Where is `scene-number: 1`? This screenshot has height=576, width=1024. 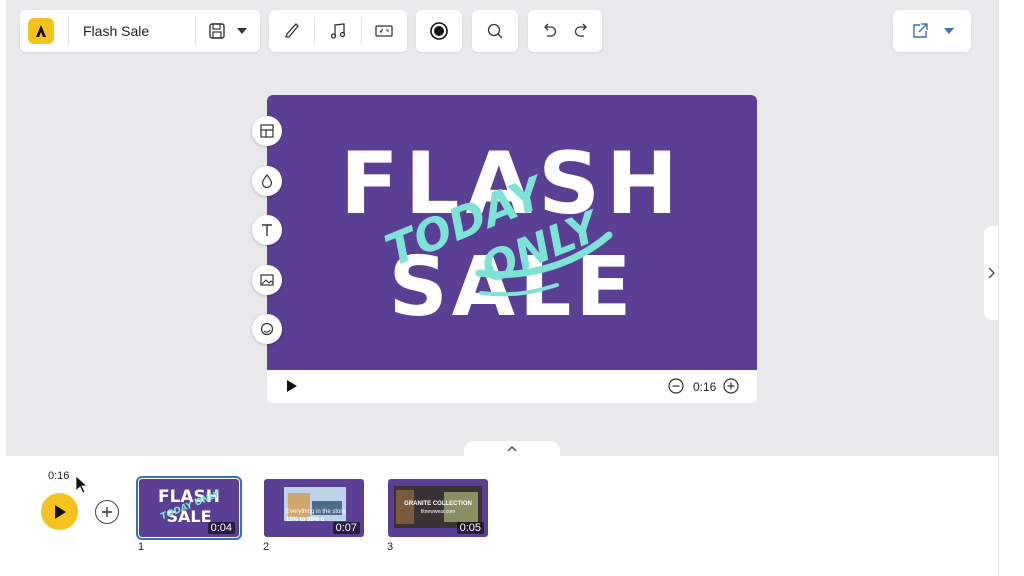
scene-number: 1 is located at coordinates (141, 547).